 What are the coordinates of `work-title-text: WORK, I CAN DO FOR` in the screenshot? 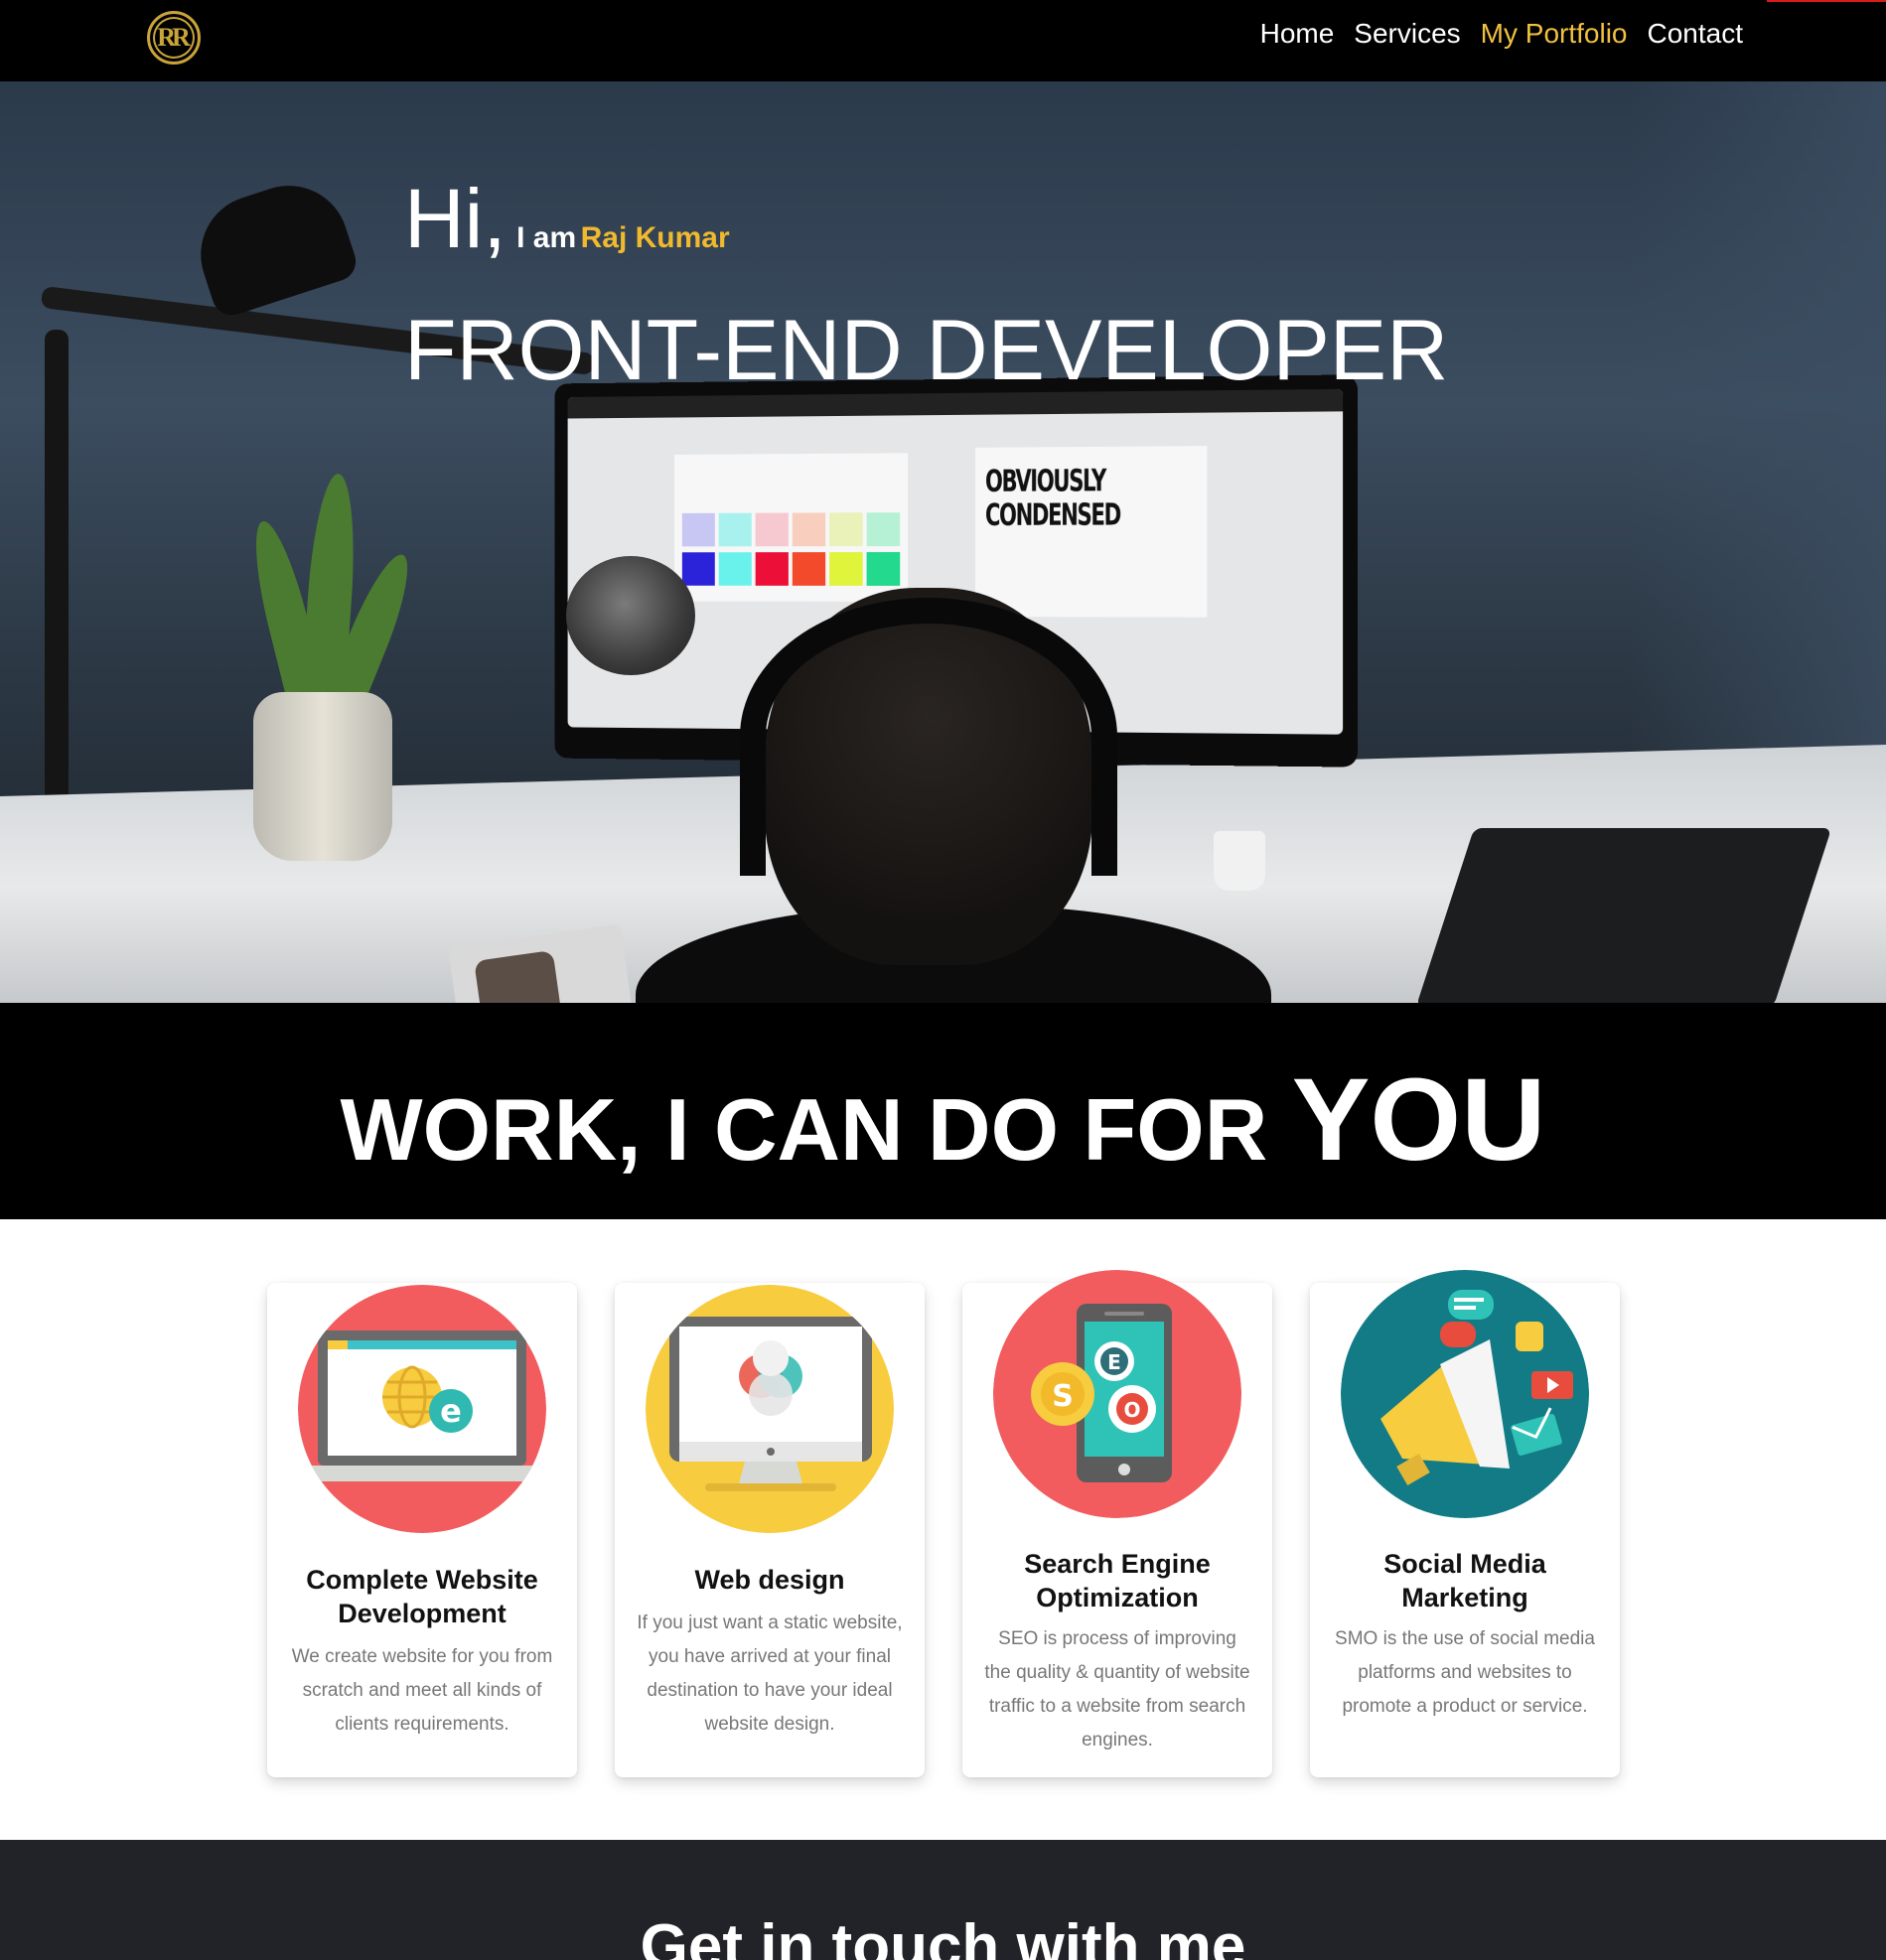 It's located at (804, 1129).